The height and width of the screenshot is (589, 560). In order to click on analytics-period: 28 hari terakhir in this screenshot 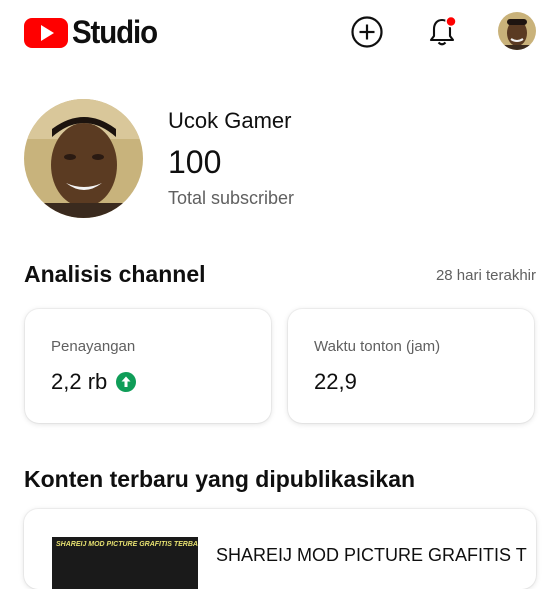, I will do `click(485, 275)`.